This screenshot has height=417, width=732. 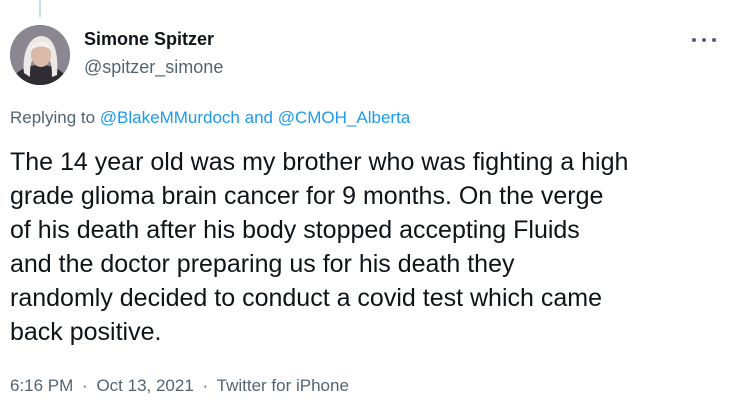 I want to click on tweet-time: 6:16 PM, so click(x=41, y=385).